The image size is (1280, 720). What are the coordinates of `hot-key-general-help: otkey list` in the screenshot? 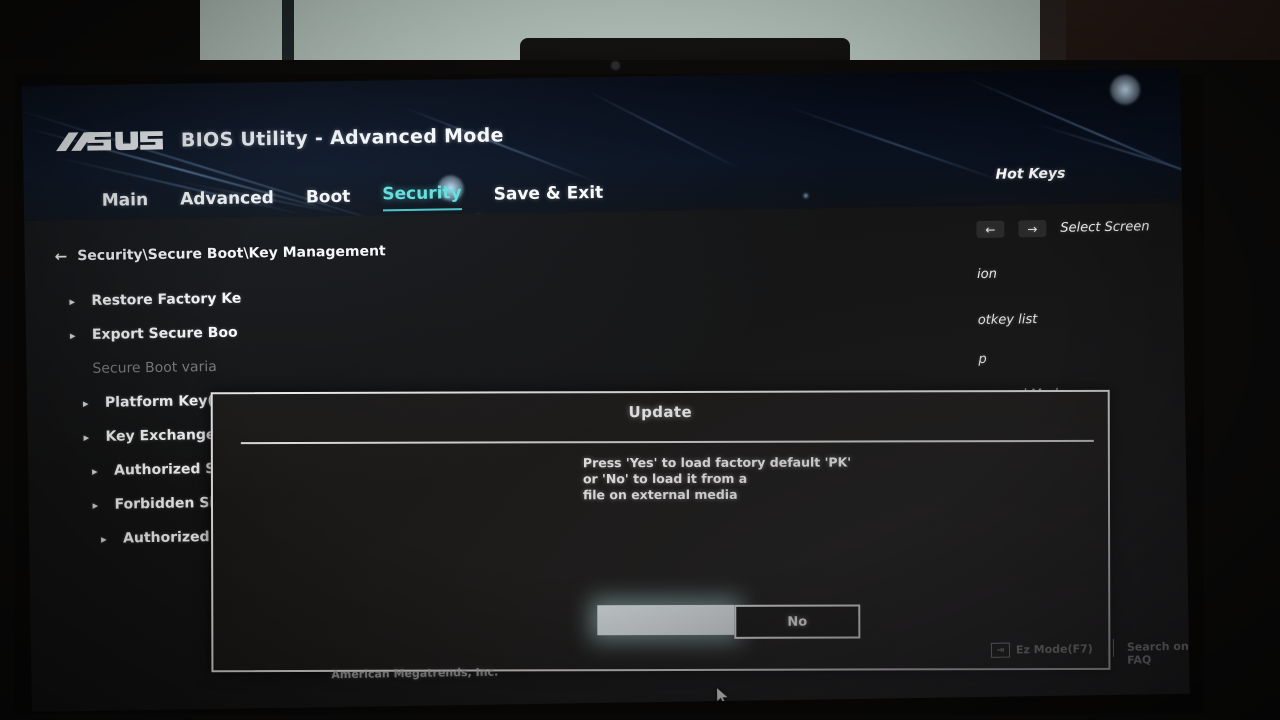 It's located at (1080, 318).